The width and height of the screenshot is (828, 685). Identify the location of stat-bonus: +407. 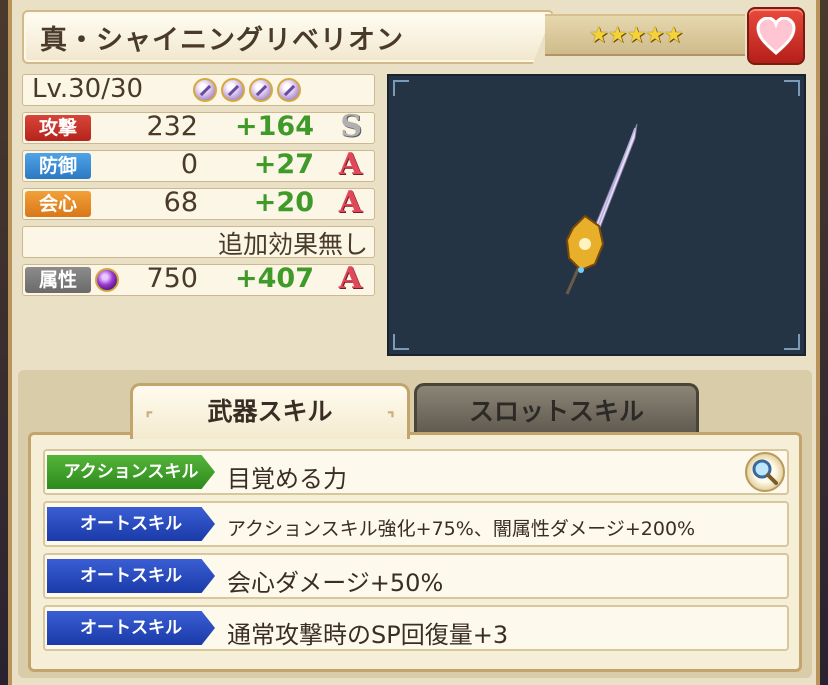
(274, 278).